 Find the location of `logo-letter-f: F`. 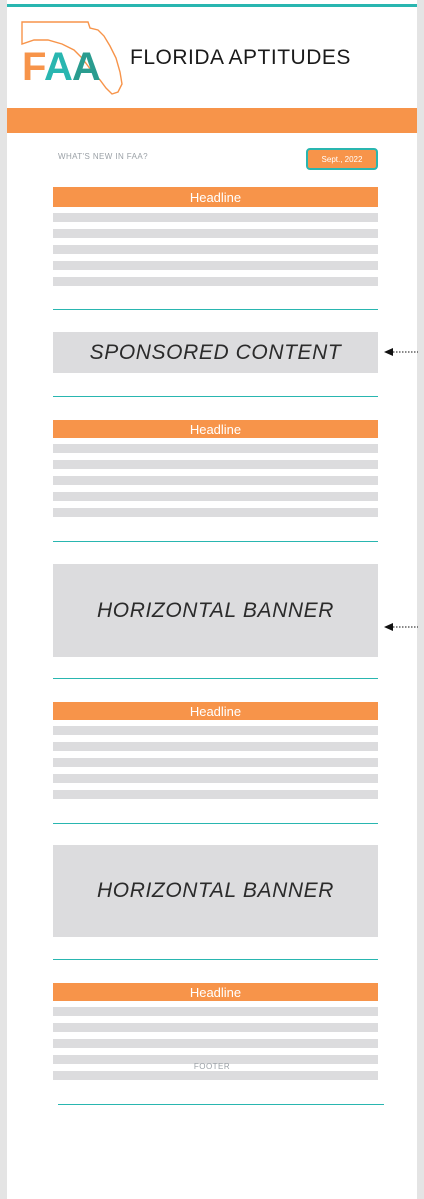

logo-letter-f: F is located at coordinates (34, 67).